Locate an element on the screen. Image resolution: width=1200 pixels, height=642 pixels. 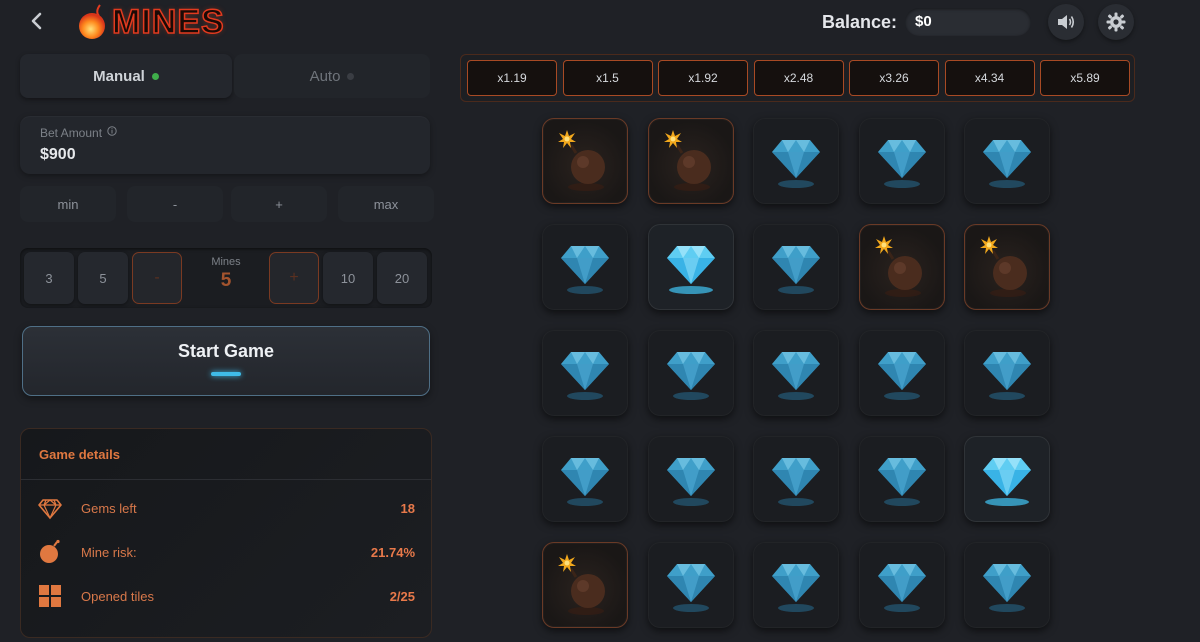
balance-value: $0 is located at coordinates (968, 22).